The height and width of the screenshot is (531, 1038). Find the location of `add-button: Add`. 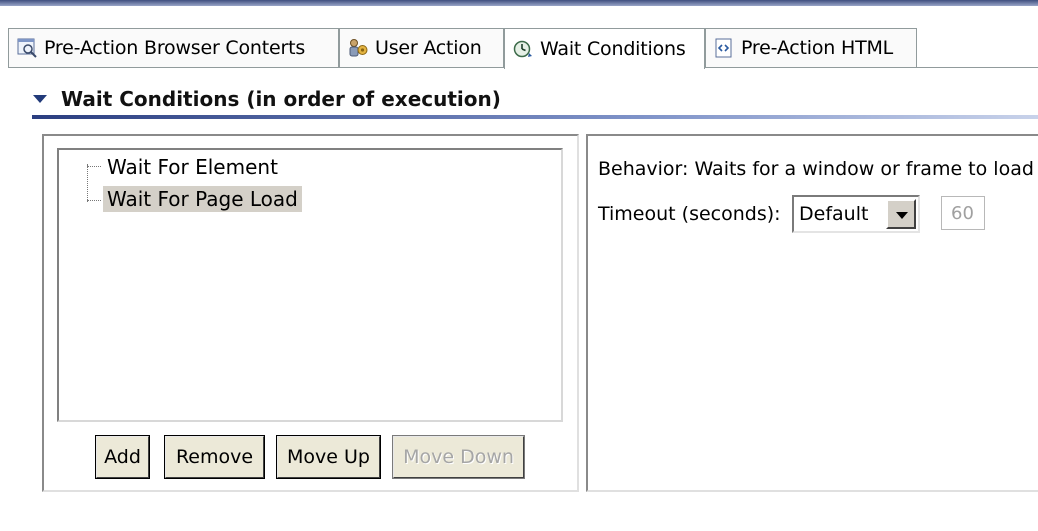

add-button: Add is located at coordinates (122, 457).